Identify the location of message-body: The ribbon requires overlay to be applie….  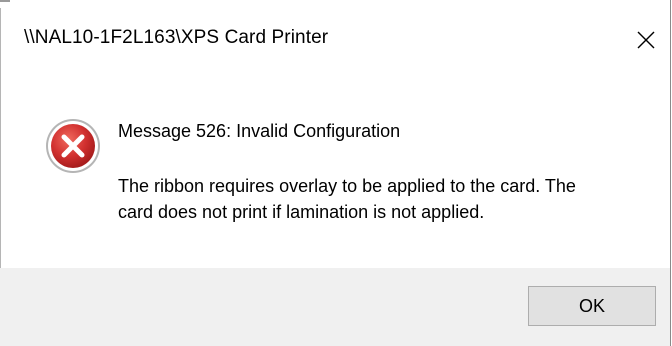
(383, 199).